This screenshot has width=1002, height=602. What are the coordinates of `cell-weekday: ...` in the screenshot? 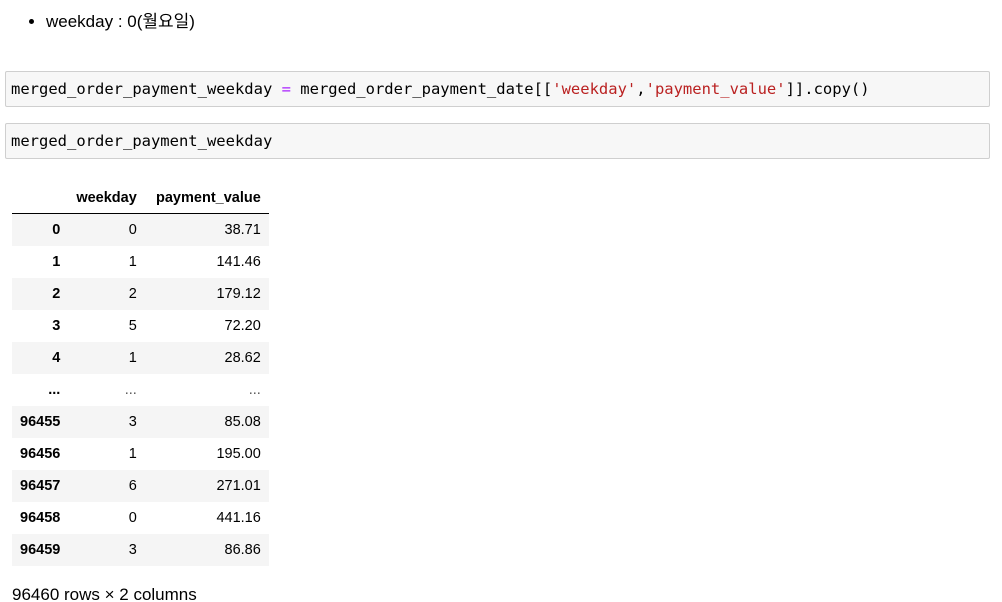 It's located at (130, 390).